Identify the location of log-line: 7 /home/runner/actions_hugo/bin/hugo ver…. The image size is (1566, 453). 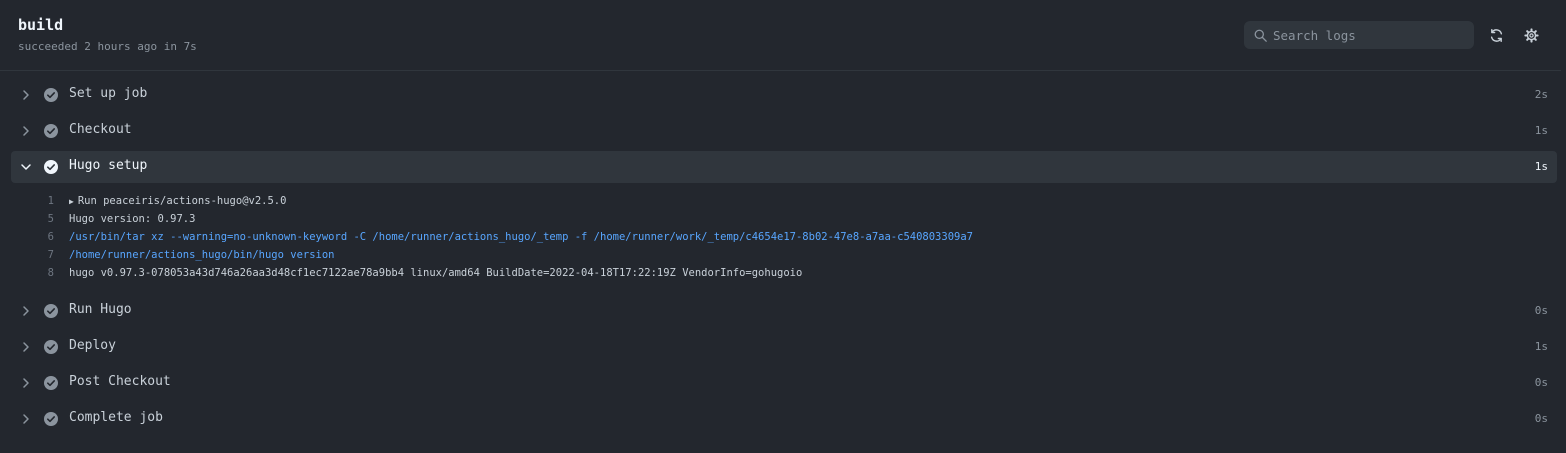
(600, 258).